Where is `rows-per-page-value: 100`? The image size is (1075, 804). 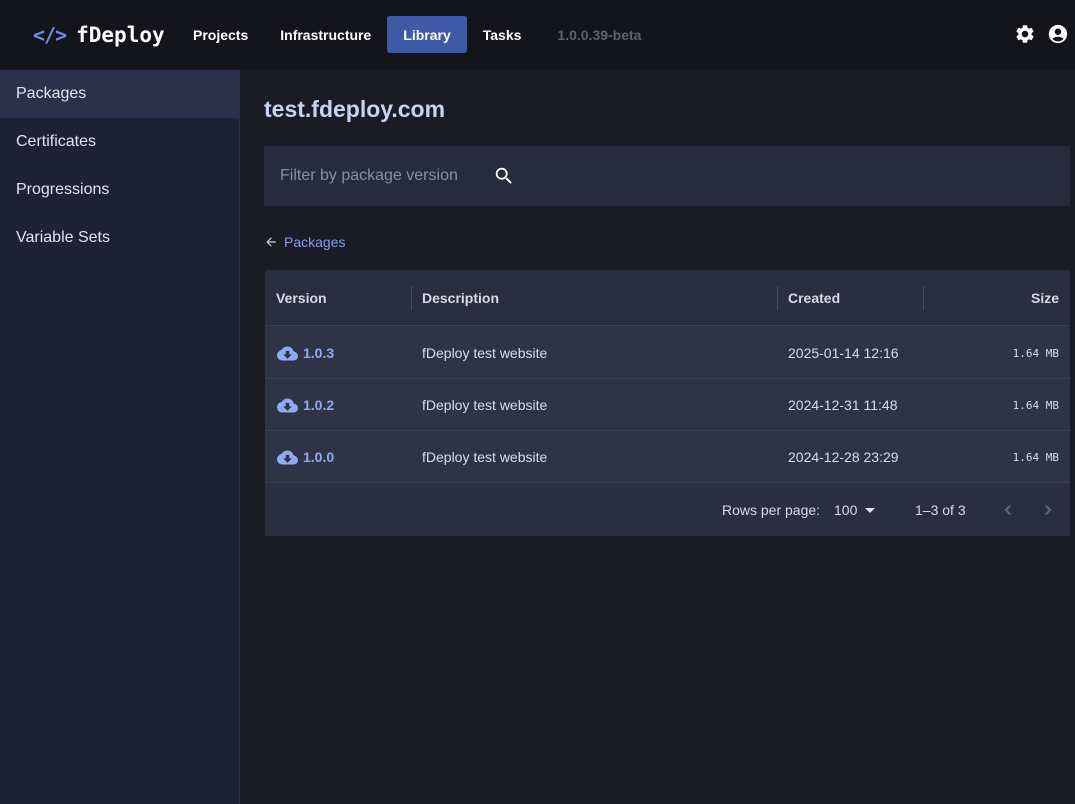 rows-per-page-value: 100 is located at coordinates (846, 509).